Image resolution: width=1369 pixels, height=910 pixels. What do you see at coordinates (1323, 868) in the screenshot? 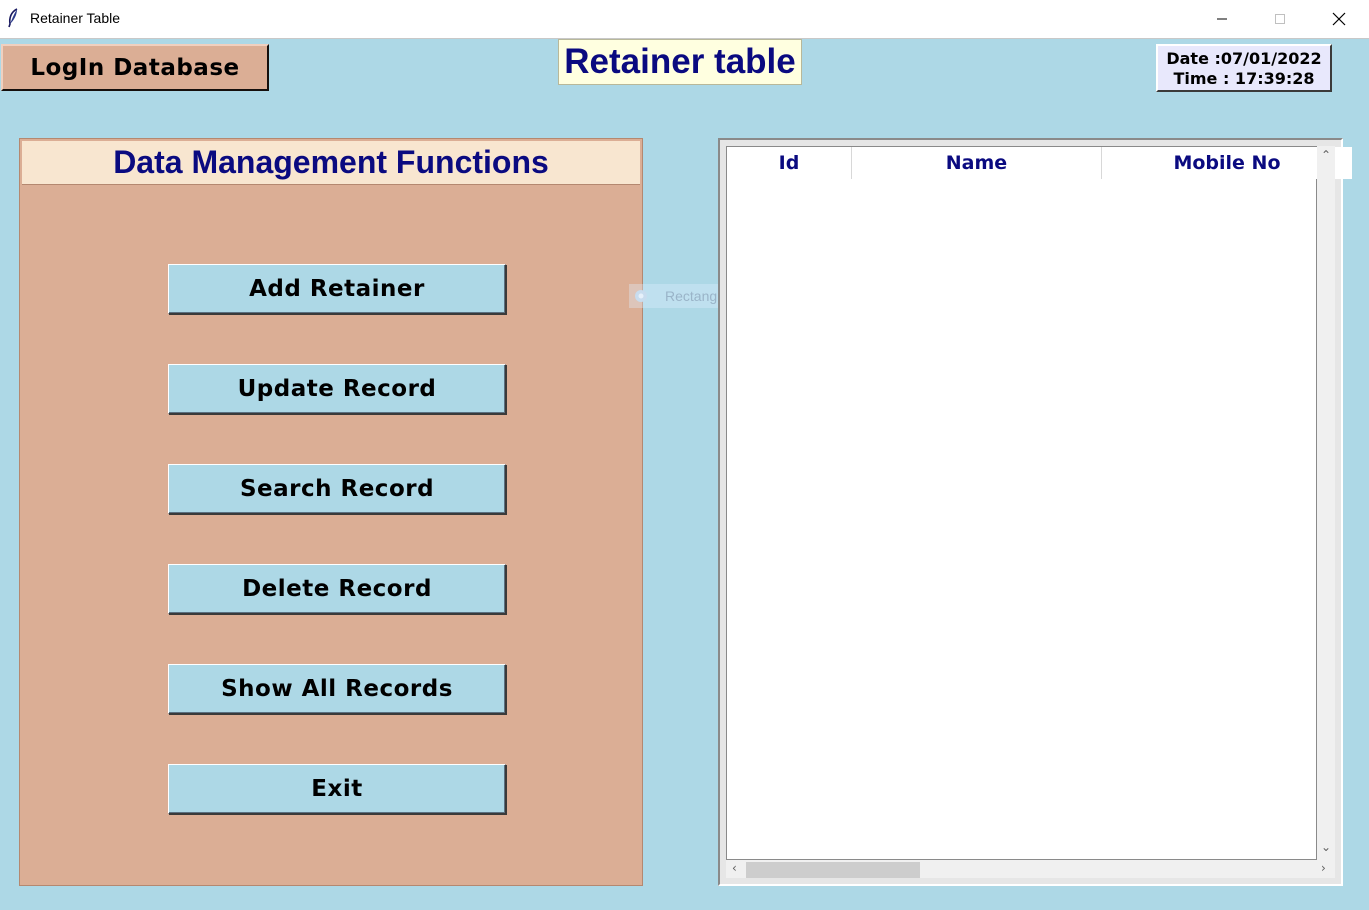
I see `scroll-right-icon: ›` at bounding box center [1323, 868].